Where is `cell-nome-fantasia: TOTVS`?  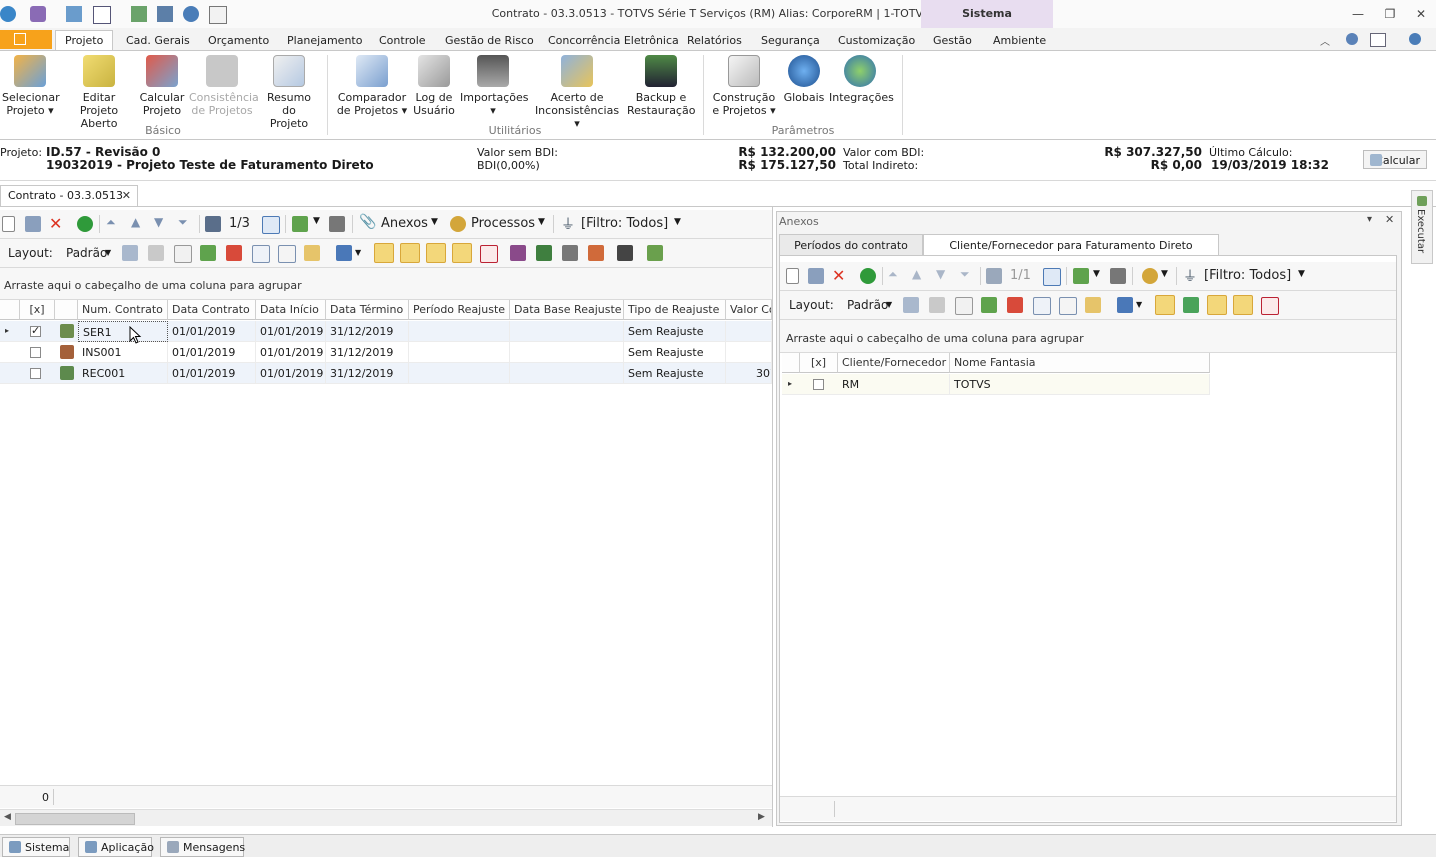 cell-nome-fantasia: TOTVS is located at coordinates (1080, 384).